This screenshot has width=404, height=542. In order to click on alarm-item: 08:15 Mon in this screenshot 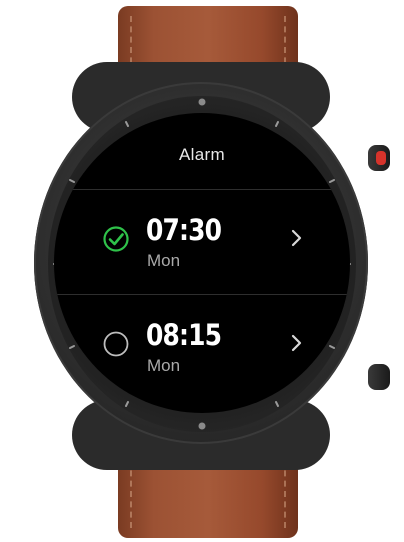, I will do `click(202, 348)`.